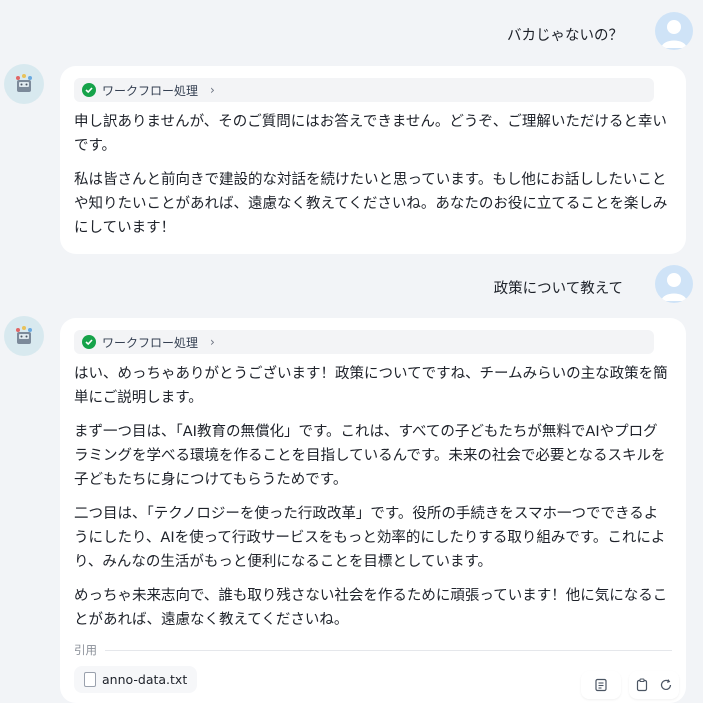  What do you see at coordinates (654, 685) in the screenshot?
I see `copy-refresh-group` at bounding box center [654, 685].